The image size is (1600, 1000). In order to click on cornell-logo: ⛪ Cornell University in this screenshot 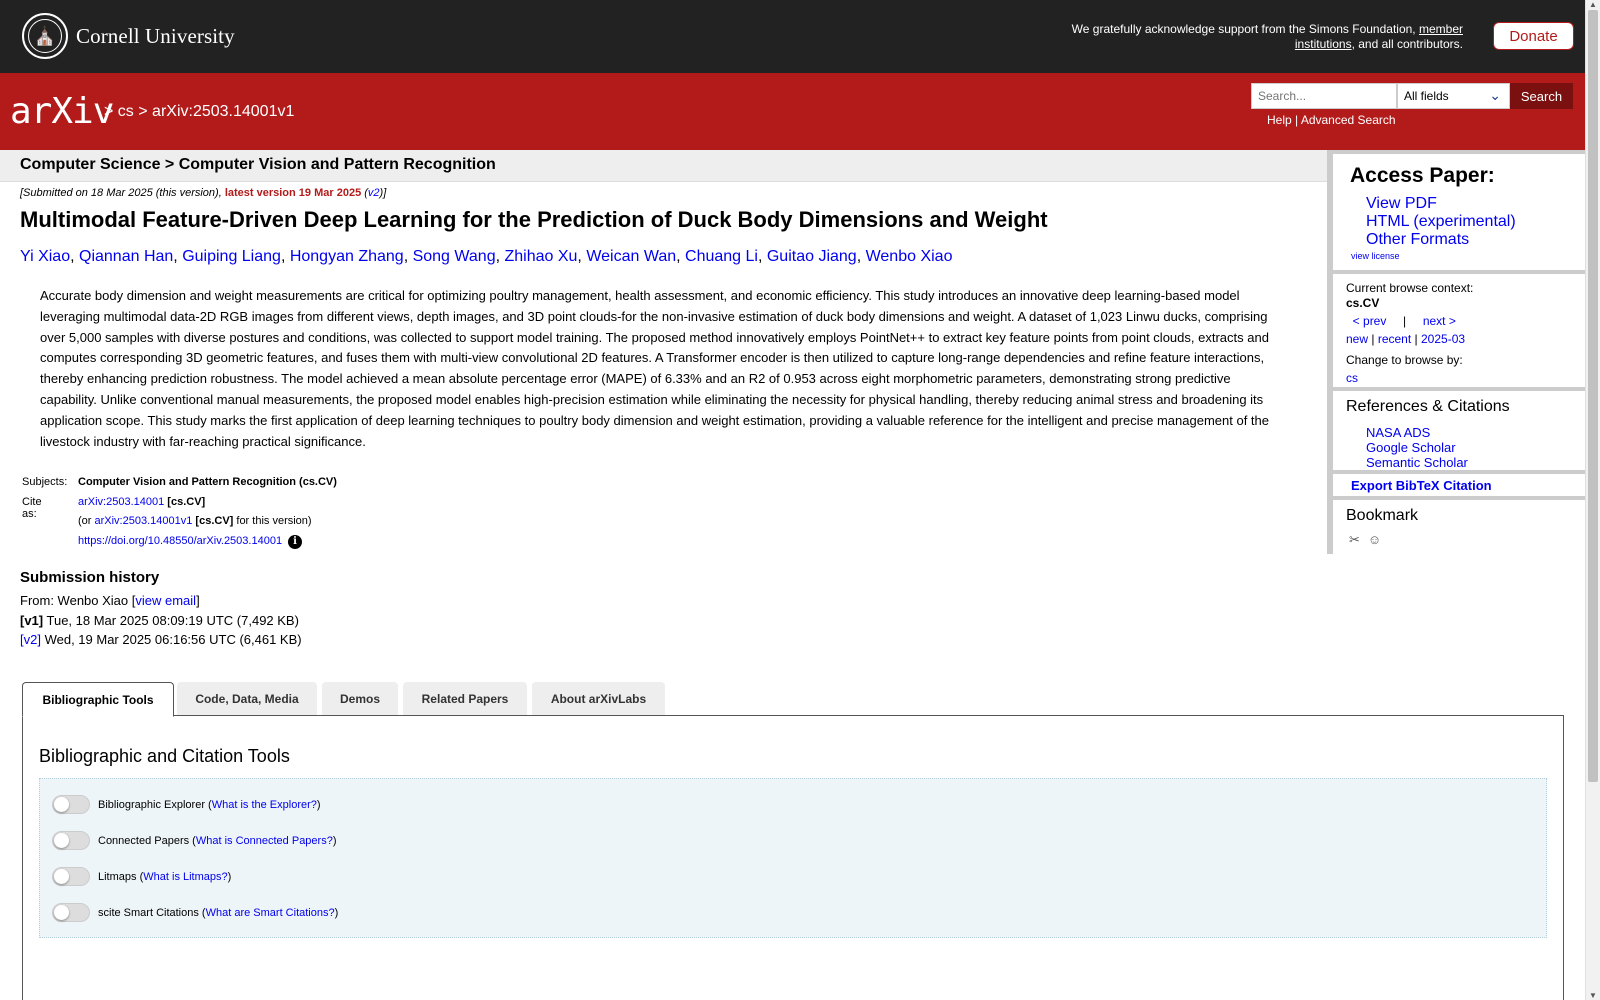, I will do `click(128, 36)`.